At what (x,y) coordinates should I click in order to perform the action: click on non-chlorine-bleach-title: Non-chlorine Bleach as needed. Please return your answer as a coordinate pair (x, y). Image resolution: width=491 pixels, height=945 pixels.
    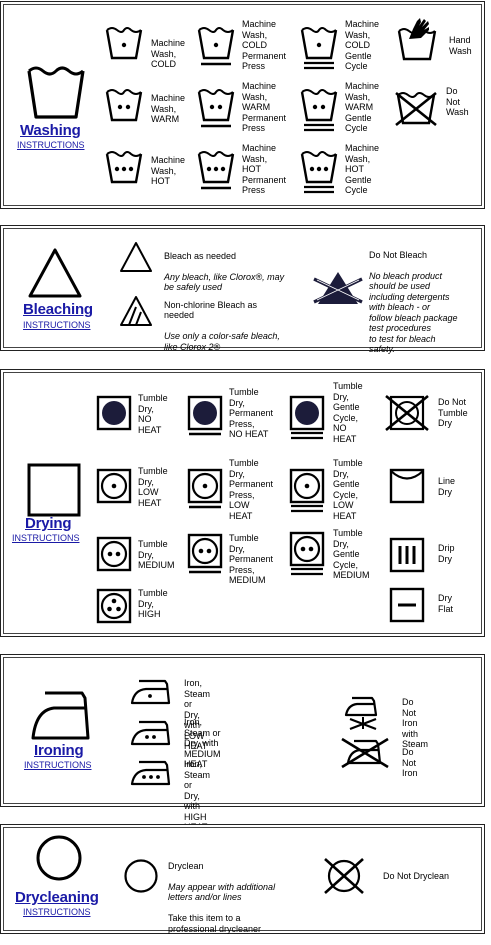
    Looking at the image, I should click on (211, 310).